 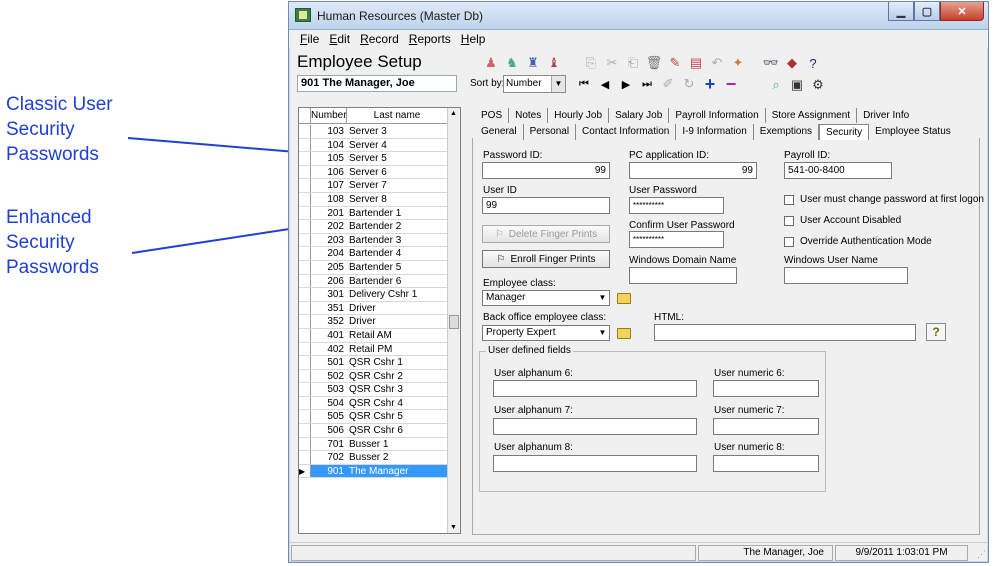 What do you see at coordinates (633, 63) in the screenshot?
I see `paste-icon: ⎗` at bounding box center [633, 63].